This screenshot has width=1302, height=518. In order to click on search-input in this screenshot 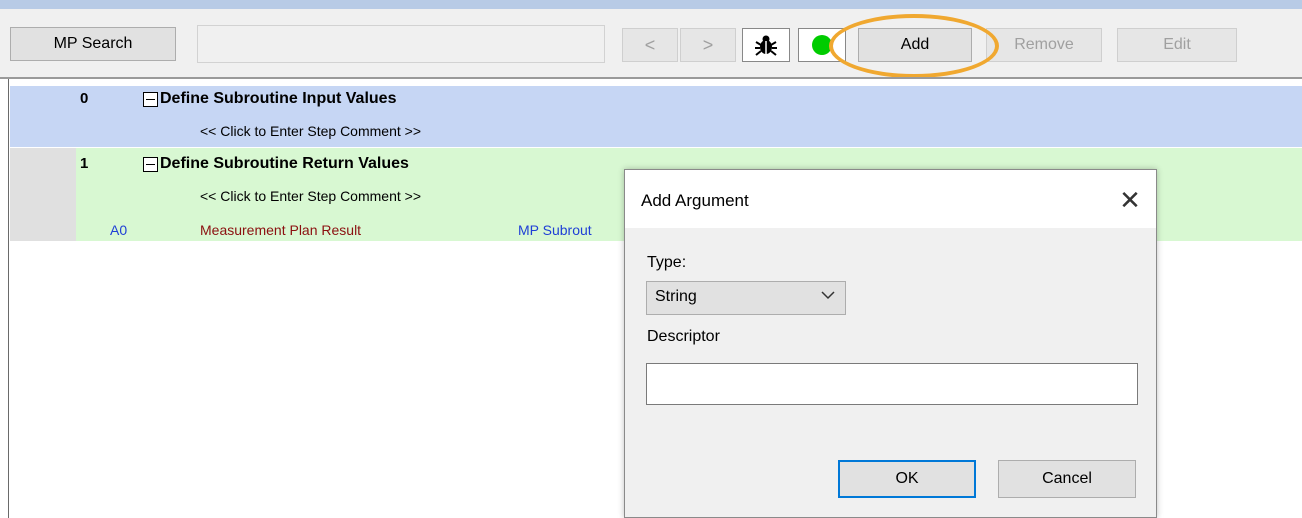, I will do `click(401, 44)`.